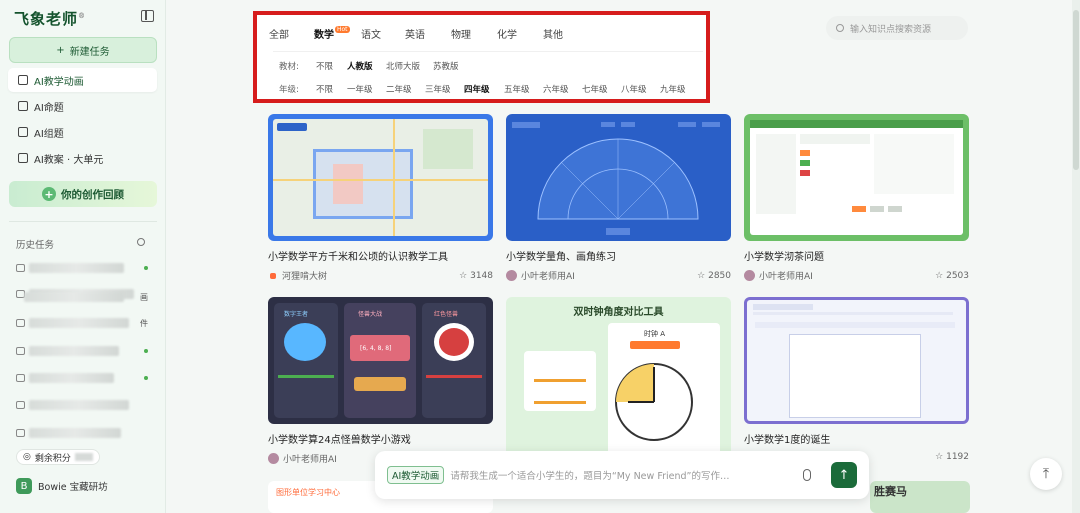 This screenshot has width=1080, height=513. I want to click on card-thumbnail-clock: 双时钟角度对比工具 时钟 A, so click(618, 377).